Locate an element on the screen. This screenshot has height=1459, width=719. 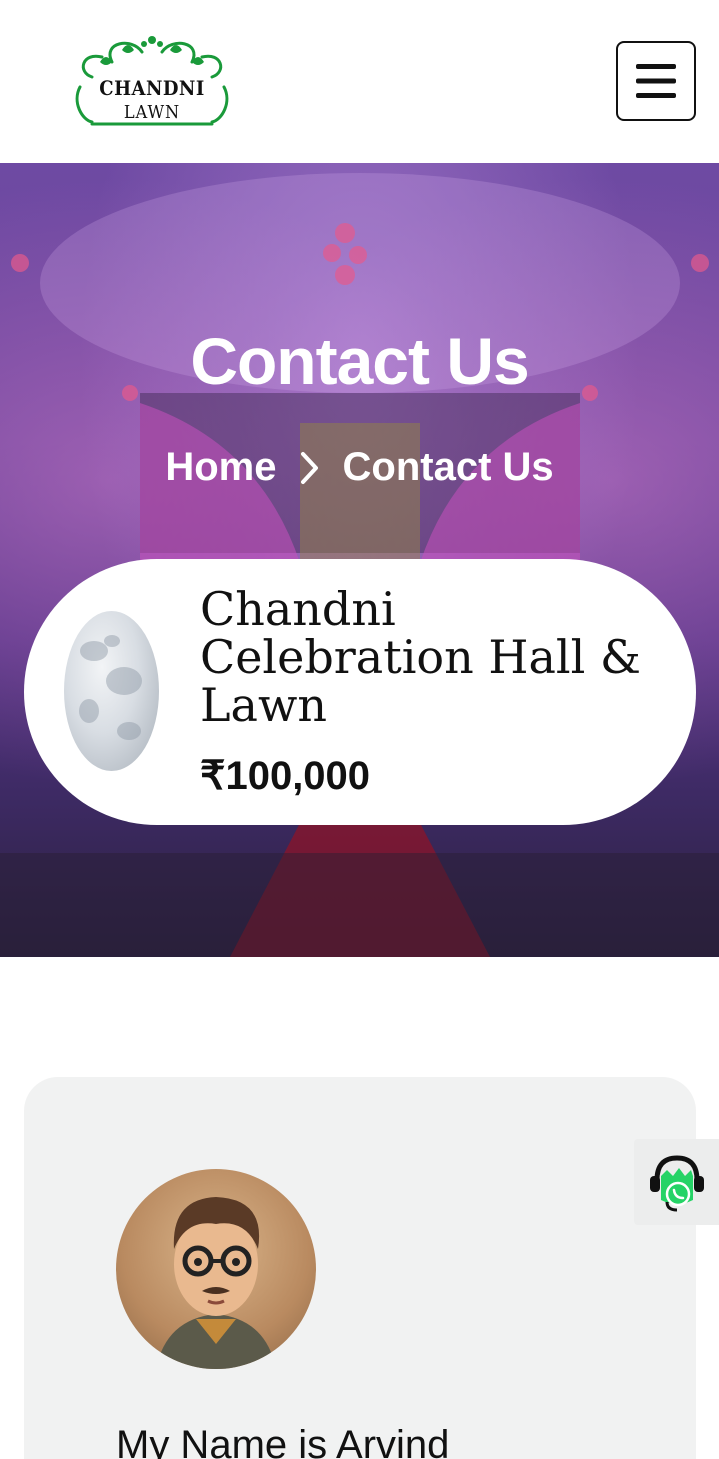
breadcrumb-current: Contact Us is located at coordinates (448, 467).